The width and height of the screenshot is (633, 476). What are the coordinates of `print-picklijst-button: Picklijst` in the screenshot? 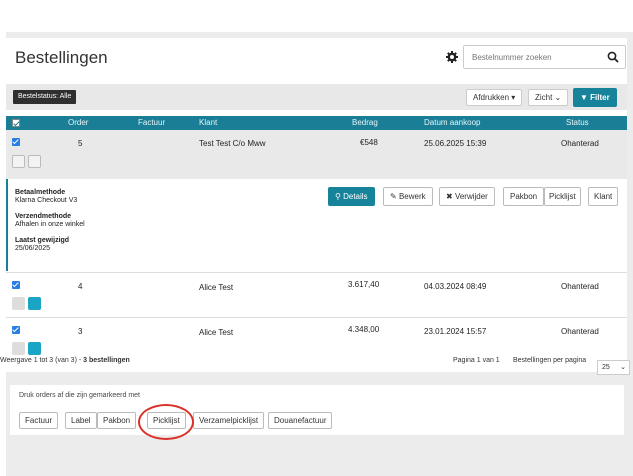 It's located at (166, 420).